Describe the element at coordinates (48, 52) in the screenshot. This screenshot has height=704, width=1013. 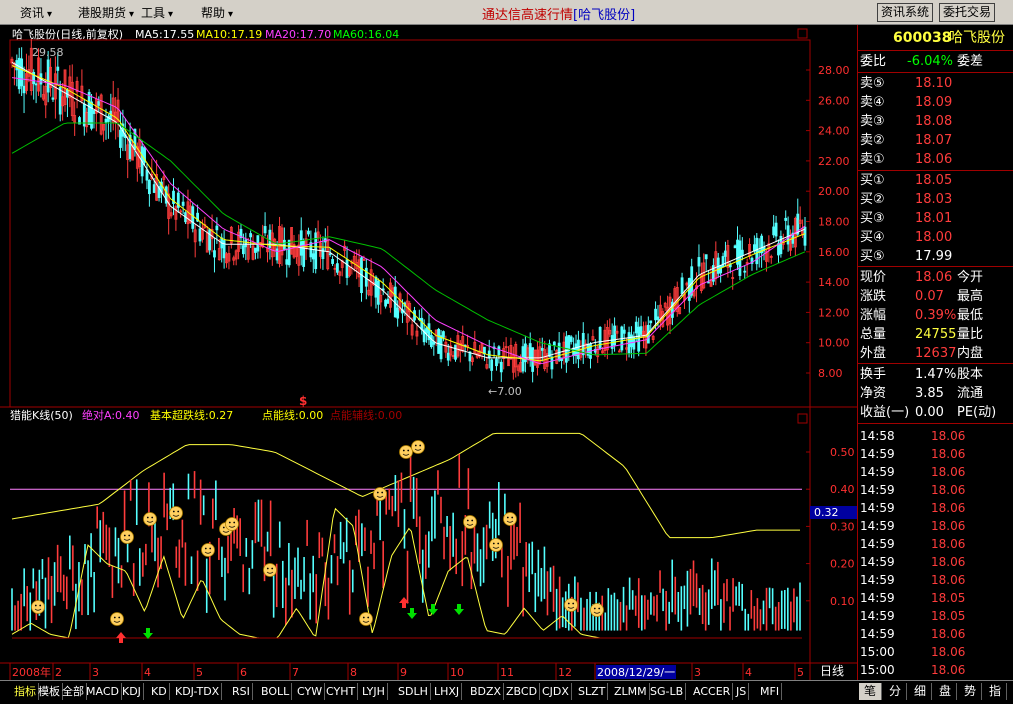
I see `high-price-annotation: 29.58` at that location.